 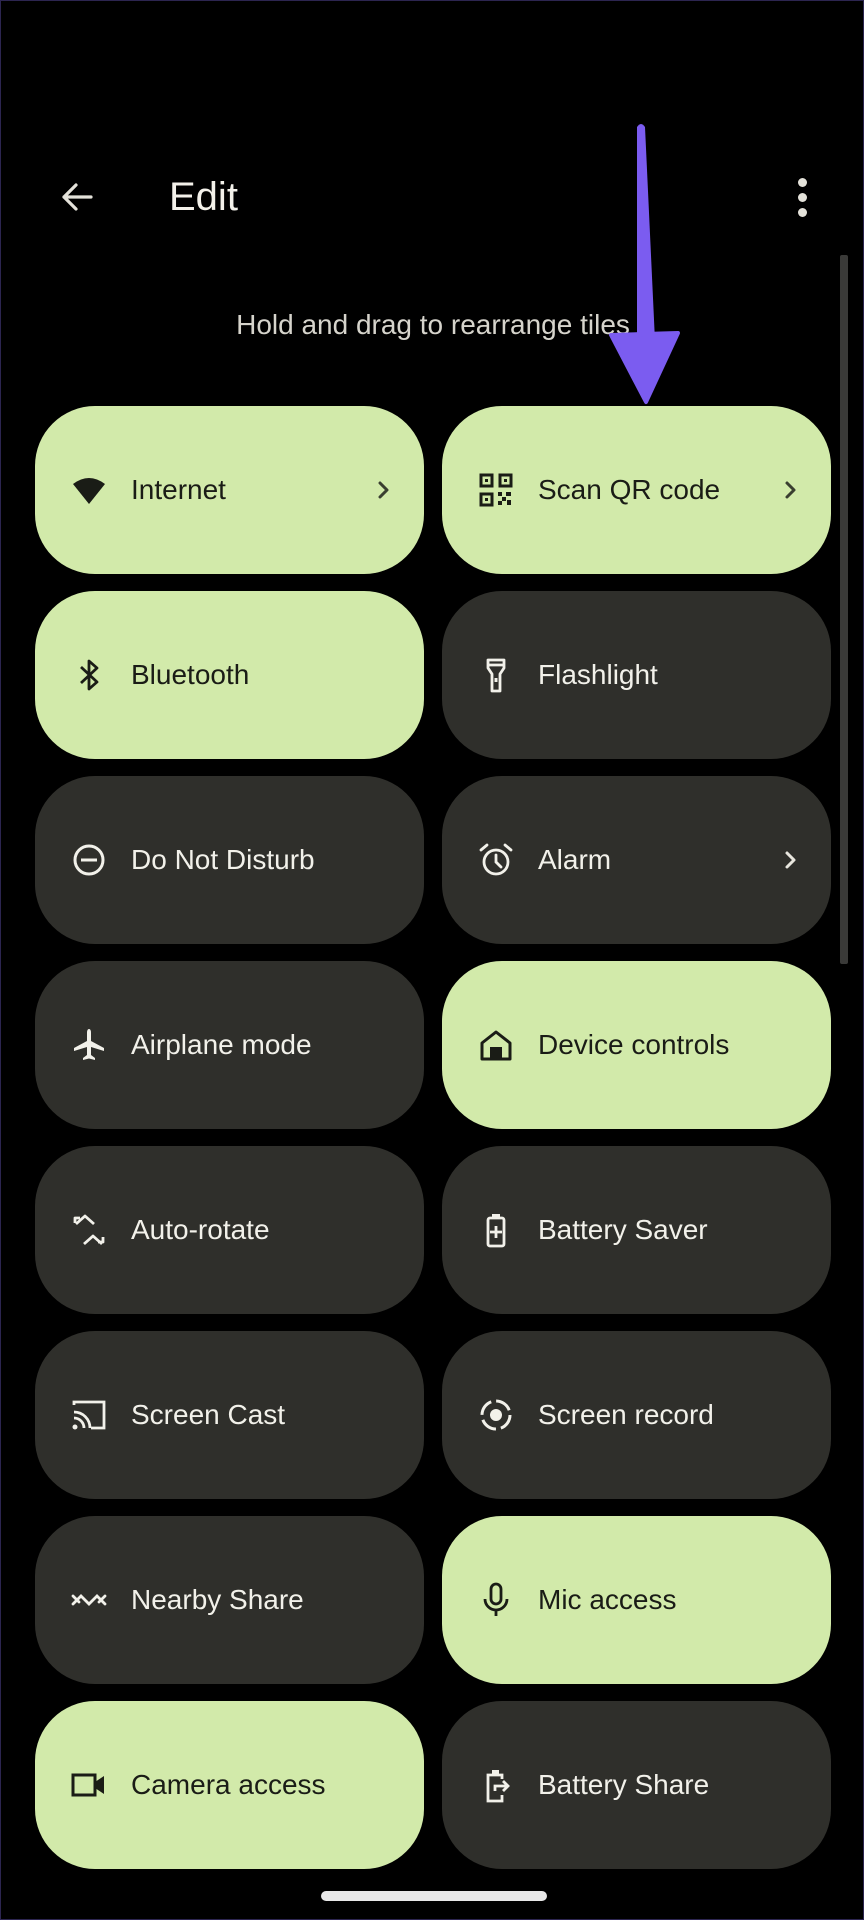 I want to click on tile-flashlight: Flashlight, so click(x=636, y=675).